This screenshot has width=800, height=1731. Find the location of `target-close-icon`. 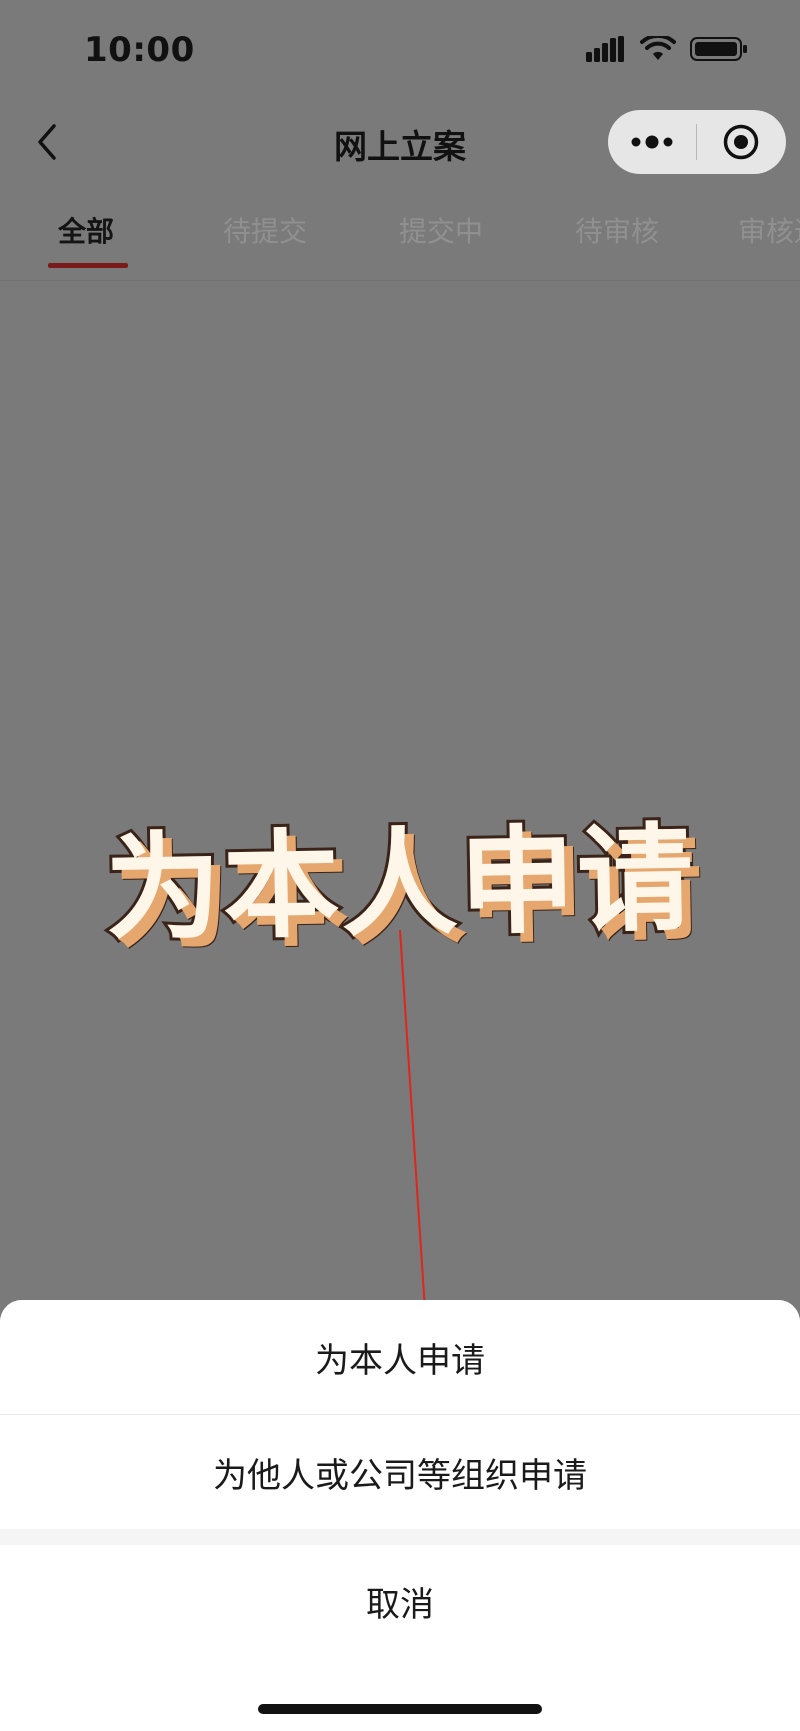

target-close-icon is located at coordinates (741, 142).